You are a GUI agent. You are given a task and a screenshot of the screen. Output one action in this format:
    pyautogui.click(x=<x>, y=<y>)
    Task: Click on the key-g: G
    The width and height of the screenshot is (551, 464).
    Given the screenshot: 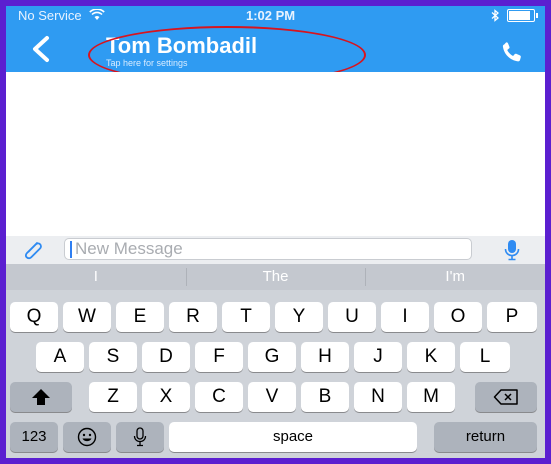 What is the action you would take?
    pyautogui.click(x=272, y=357)
    